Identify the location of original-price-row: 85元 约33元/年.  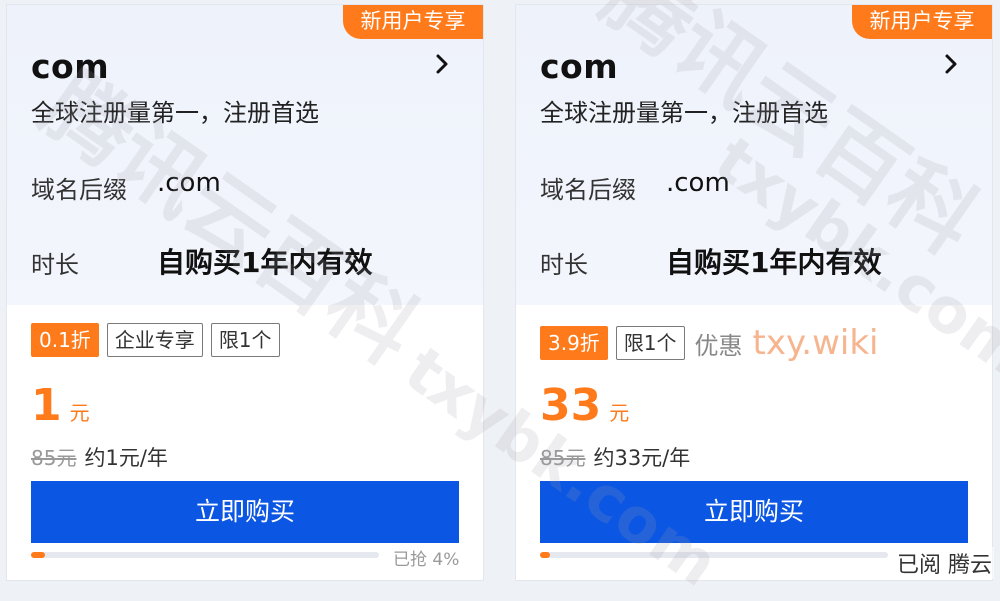
(615, 457).